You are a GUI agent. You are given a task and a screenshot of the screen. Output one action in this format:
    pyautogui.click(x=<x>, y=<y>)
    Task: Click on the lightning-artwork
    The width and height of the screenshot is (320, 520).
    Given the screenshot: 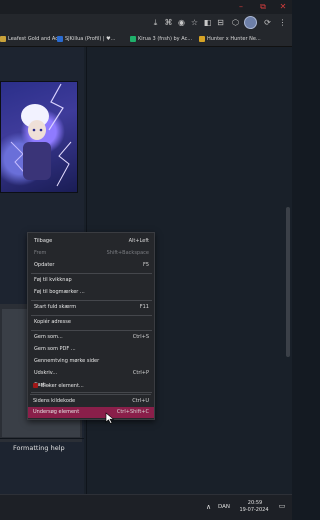 What is the action you would take?
    pyautogui.click(x=41, y=135)
    